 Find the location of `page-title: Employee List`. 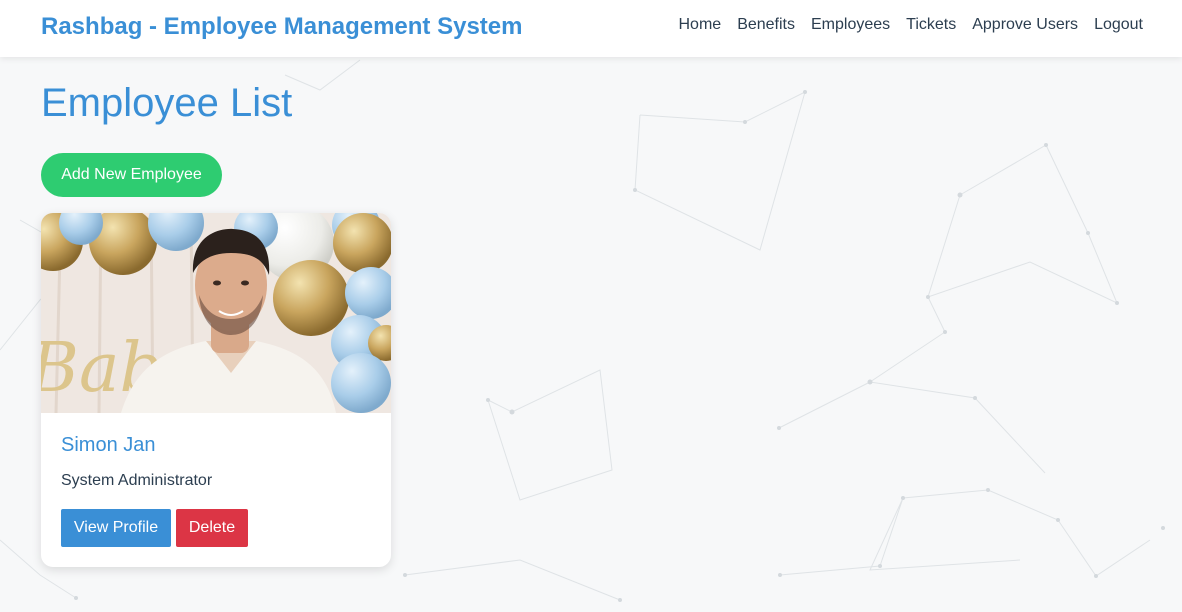

page-title: Employee List is located at coordinates (167, 103).